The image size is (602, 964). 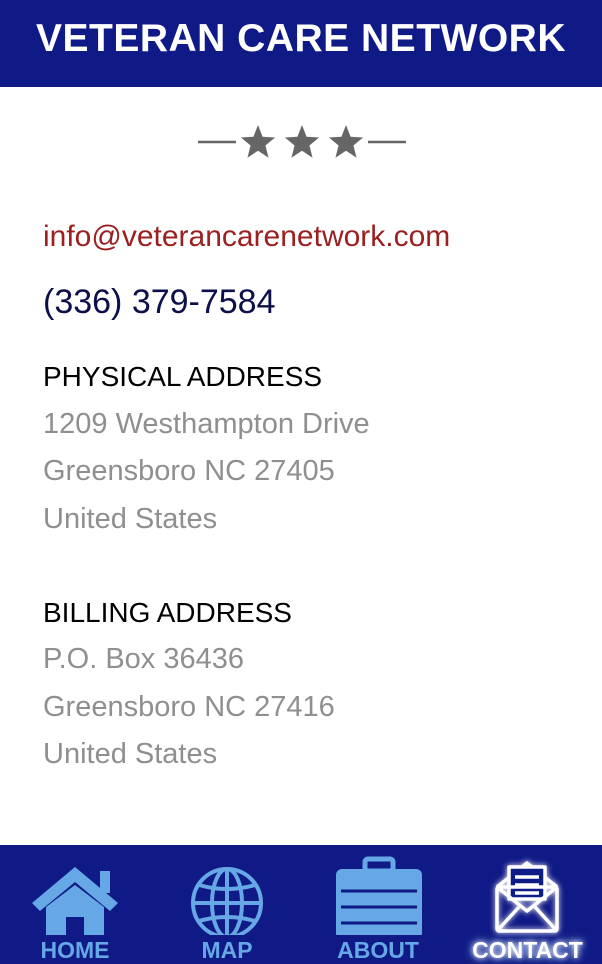 What do you see at coordinates (75, 950) in the screenshot?
I see `nav-home-label: HOME` at bounding box center [75, 950].